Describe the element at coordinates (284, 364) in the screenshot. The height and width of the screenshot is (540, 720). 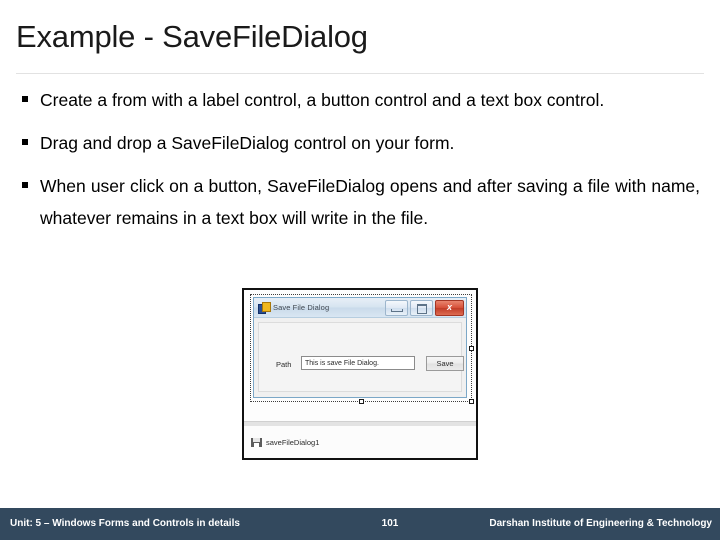
I see `path-label: Path` at that location.